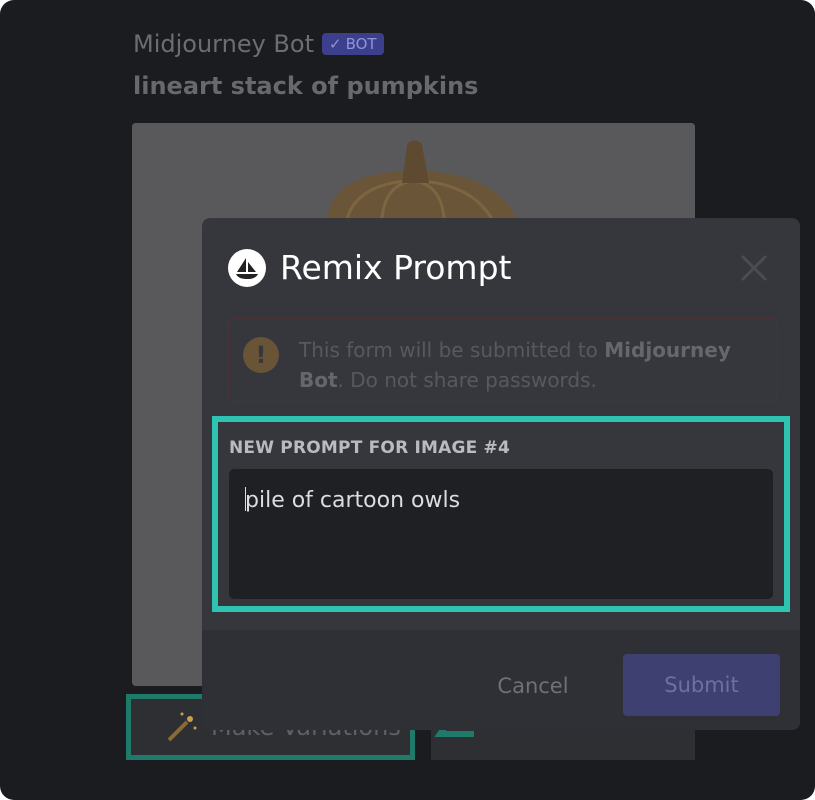 The height and width of the screenshot is (800, 815). What do you see at coordinates (306, 86) in the screenshot?
I see `message-text: lineart stack of pumpkins` at bounding box center [306, 86].